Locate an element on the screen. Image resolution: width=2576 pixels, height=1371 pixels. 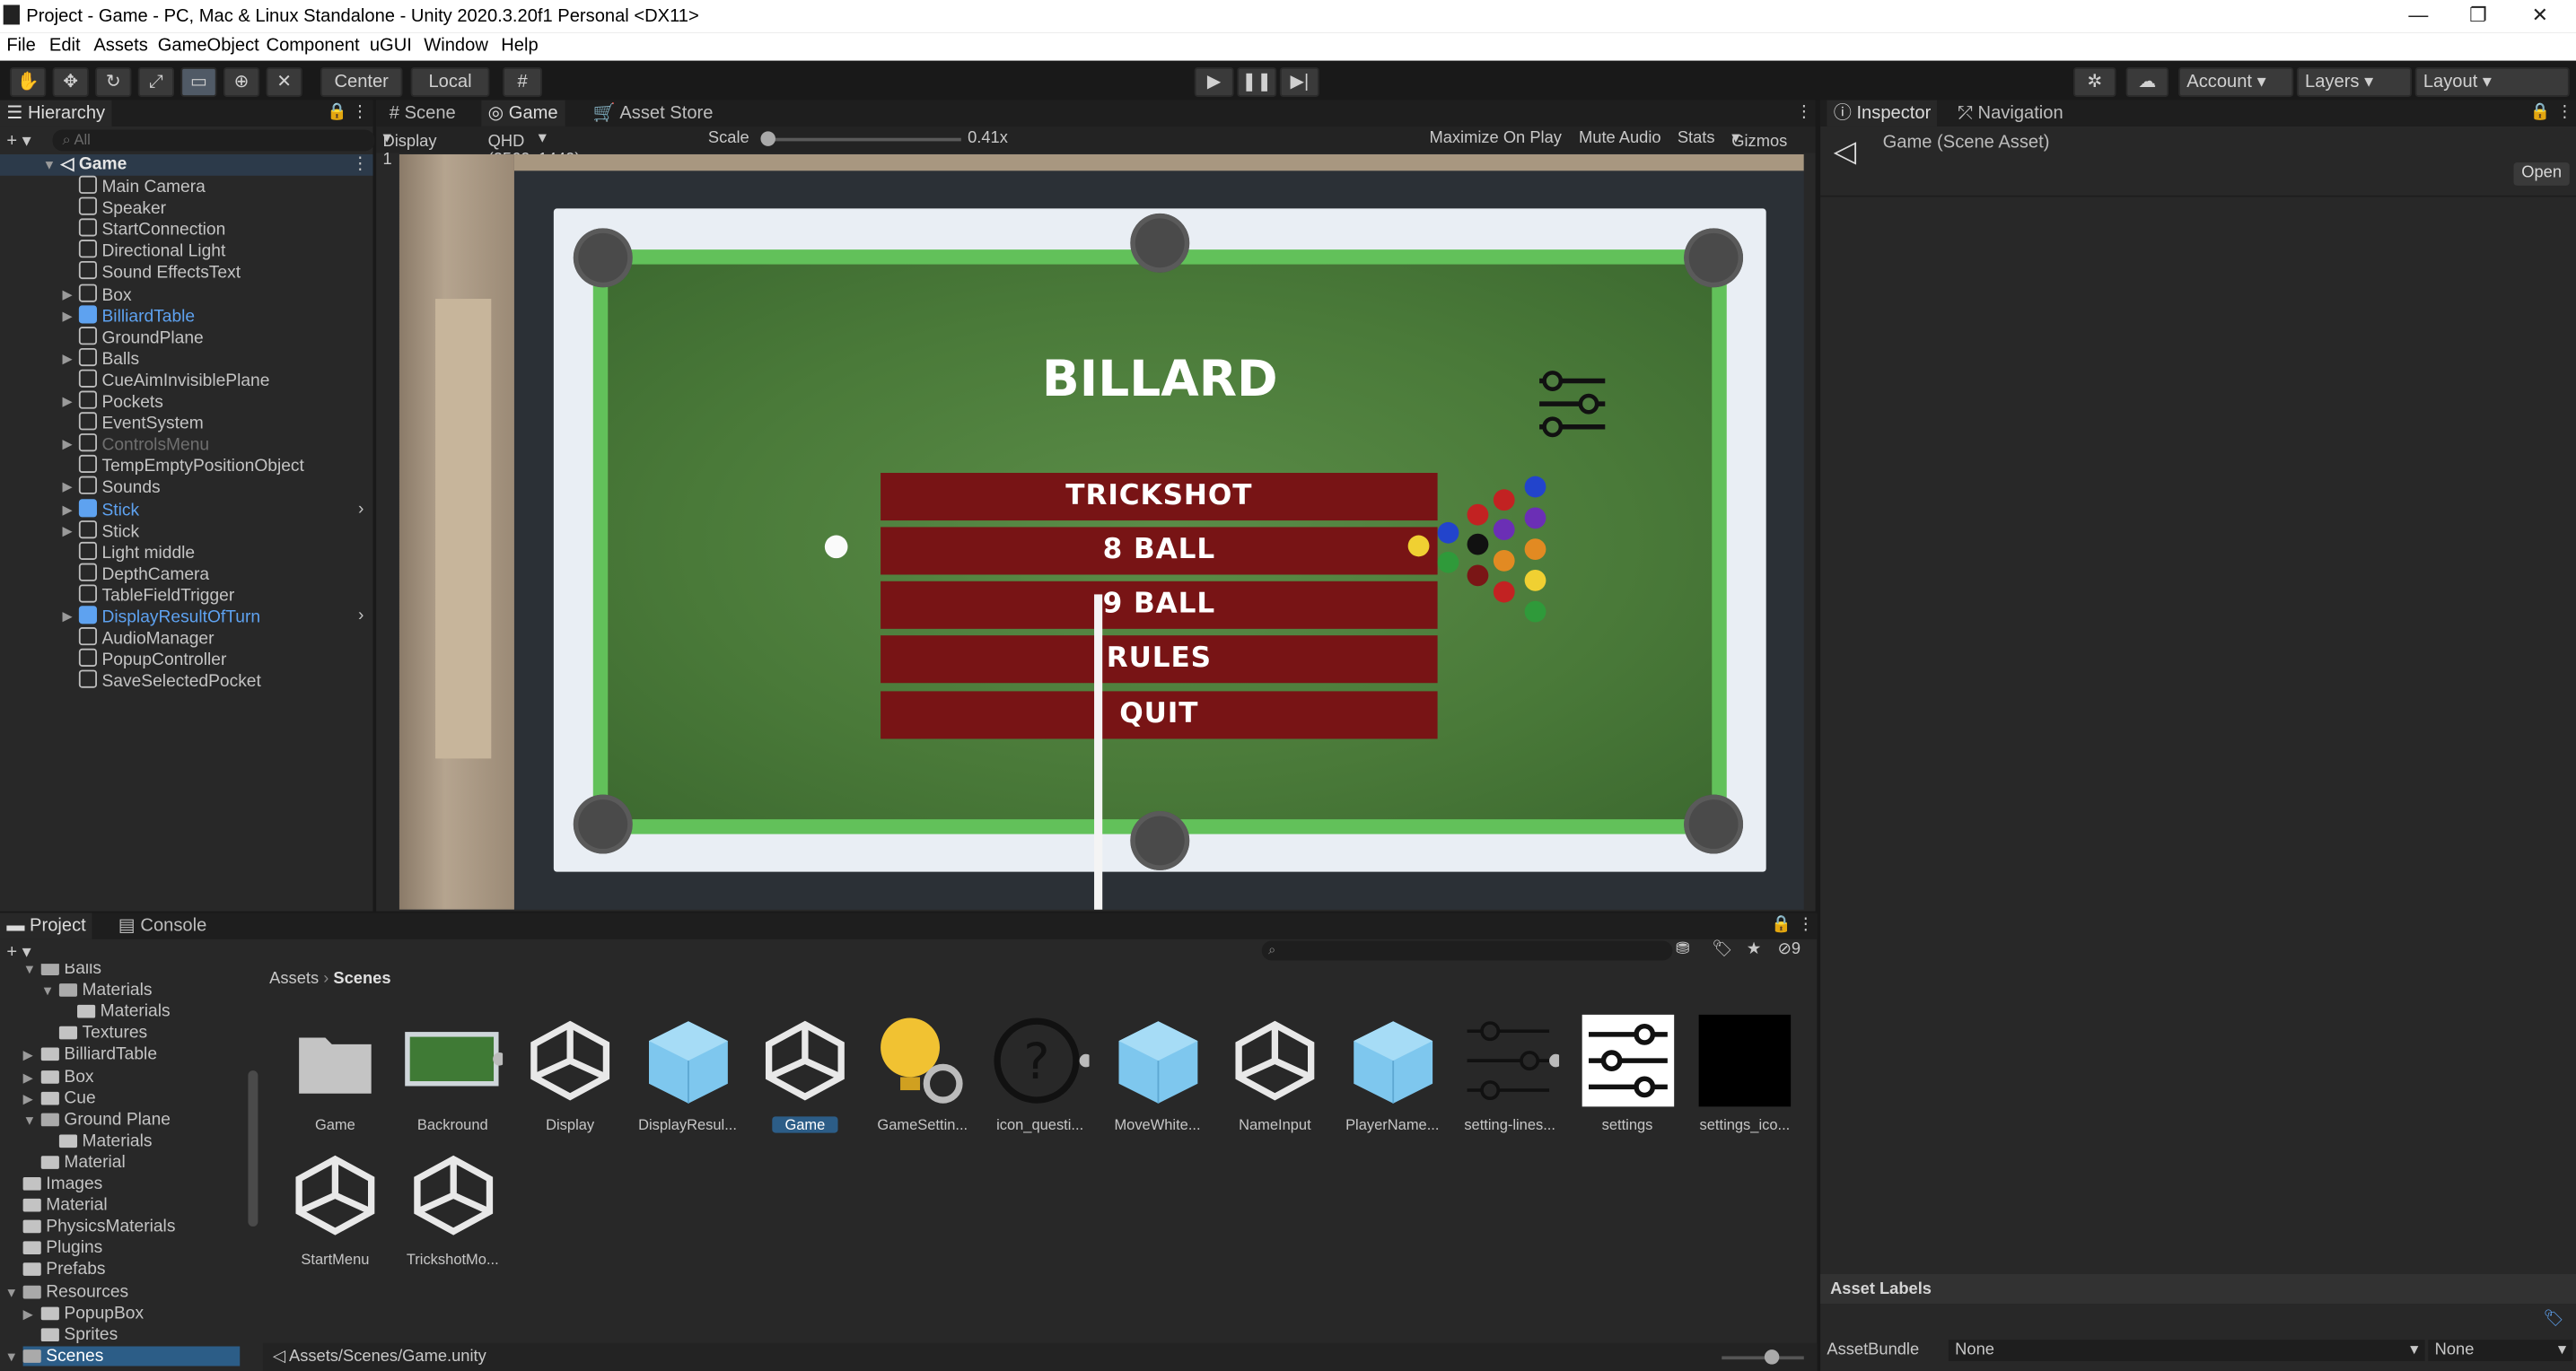
hierarchy-item: DepthCamera is located at coordinates (143, 573).